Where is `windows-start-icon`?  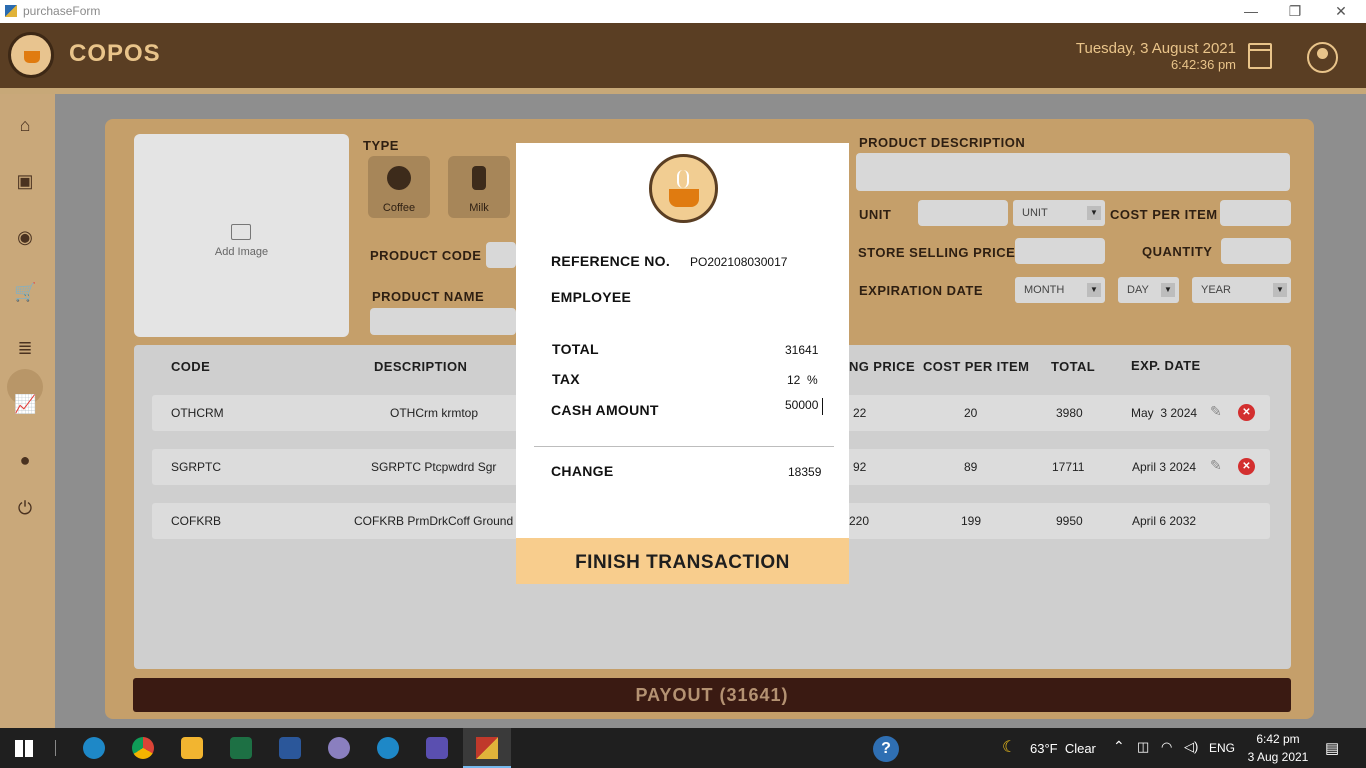
windows-start-icon is located at coordinates (24, 748).